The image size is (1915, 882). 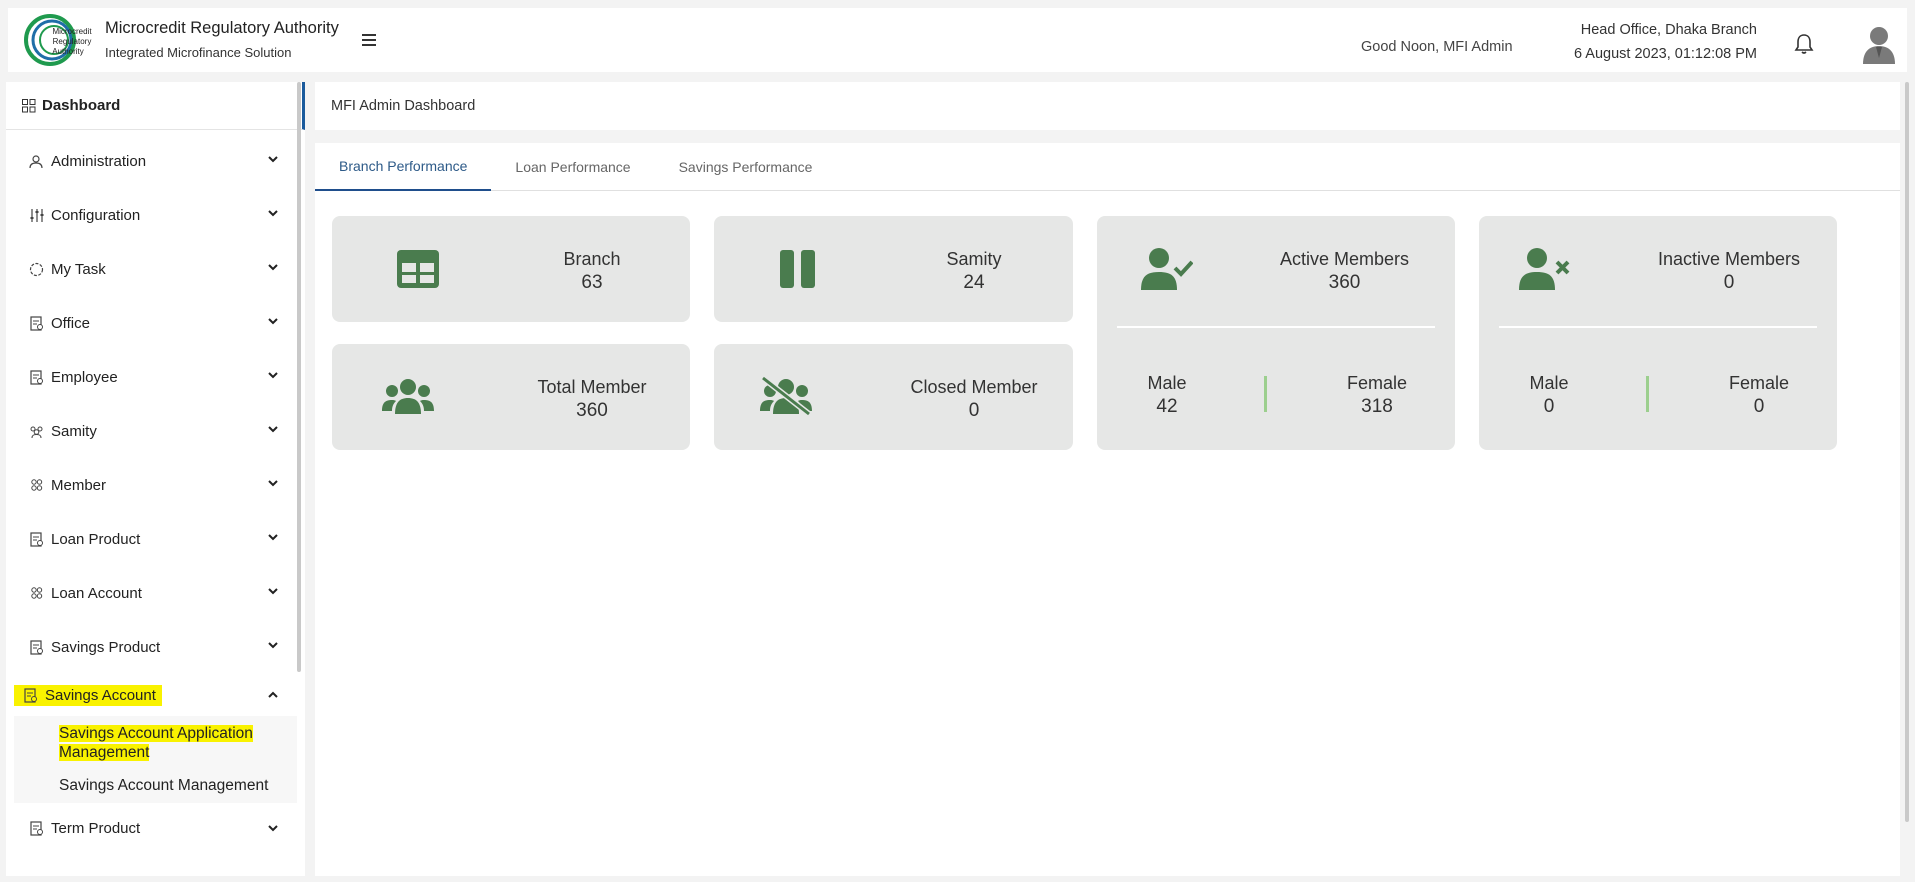 What do you see at coordinates (1879, 44) in the screenshot?
I see `user-avatar` at bounding box center [1879, 44].